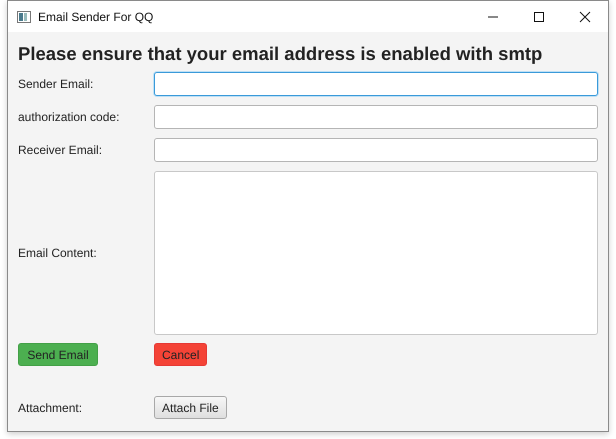  I want to click on send-button: Send Email, so click(58, 354).